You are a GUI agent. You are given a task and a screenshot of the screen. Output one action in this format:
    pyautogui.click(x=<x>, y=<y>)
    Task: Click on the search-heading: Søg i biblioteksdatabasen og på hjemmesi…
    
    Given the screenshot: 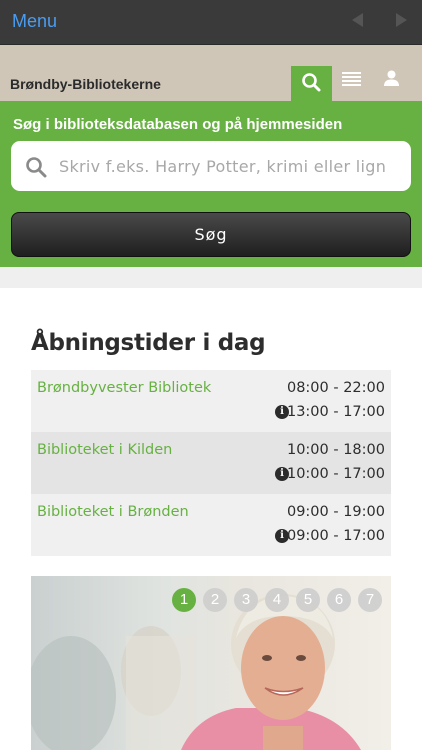 What is the action you would take?
    pyautogui.click(x=178, y=124)
    